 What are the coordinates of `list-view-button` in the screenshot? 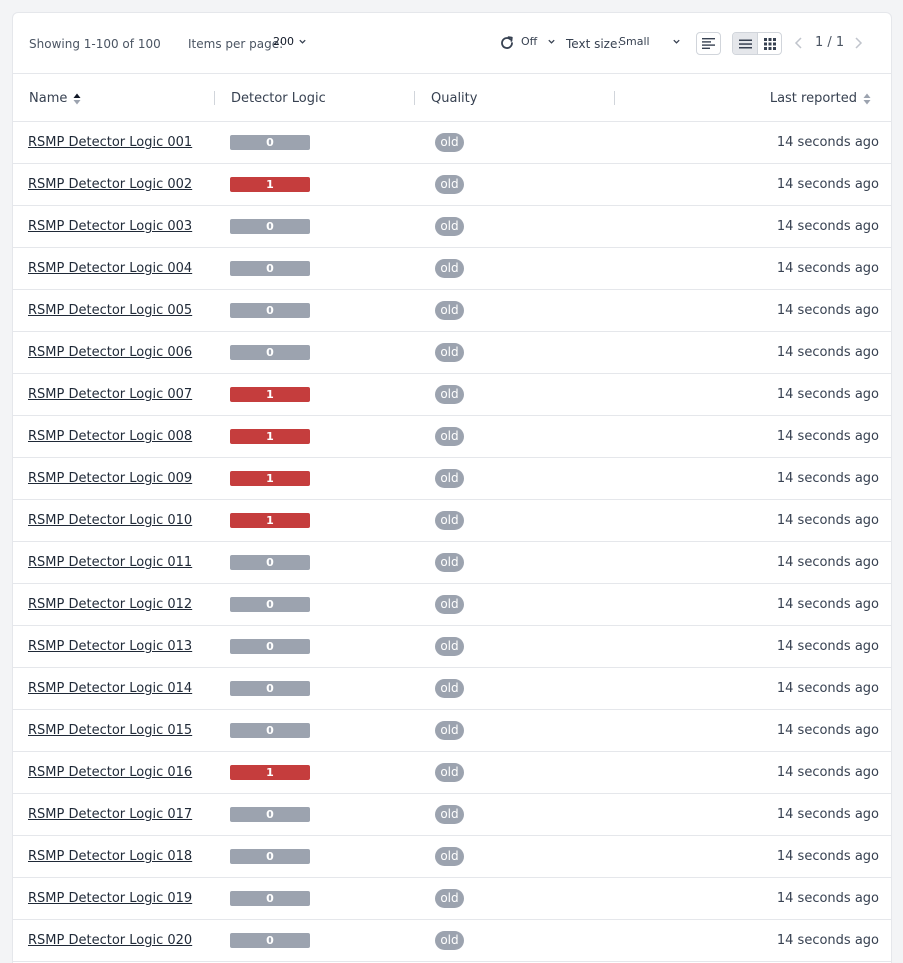 It's located at (745, 43).